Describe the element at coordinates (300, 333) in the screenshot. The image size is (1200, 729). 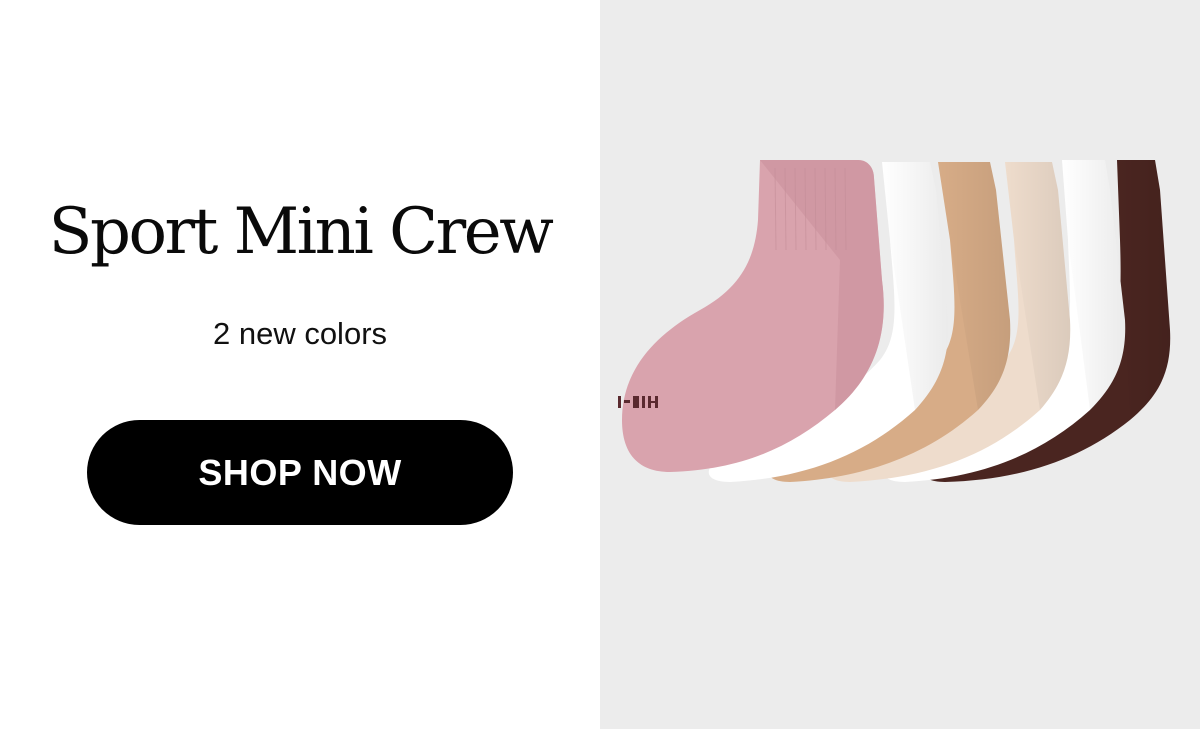
I see `product-subtitle: 2 new colors` at that location.